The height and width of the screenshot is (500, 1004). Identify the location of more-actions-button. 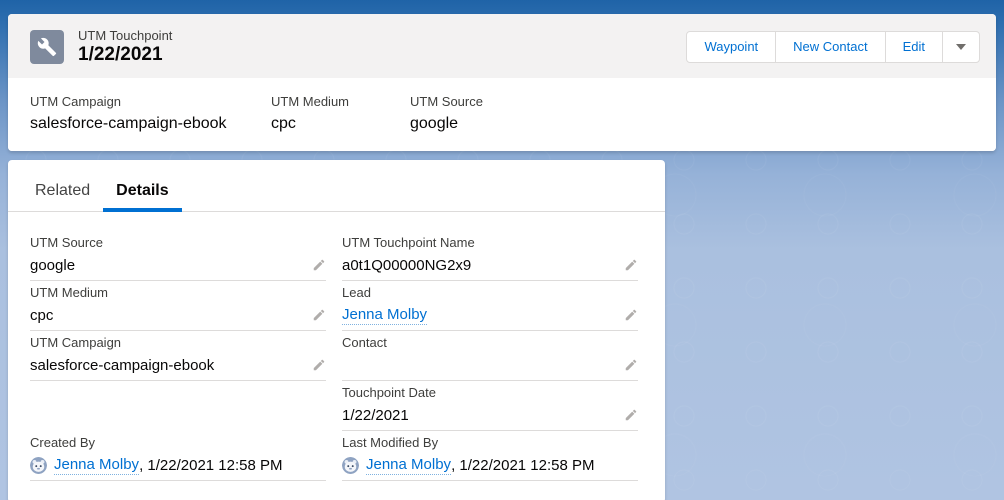
(961, 46).